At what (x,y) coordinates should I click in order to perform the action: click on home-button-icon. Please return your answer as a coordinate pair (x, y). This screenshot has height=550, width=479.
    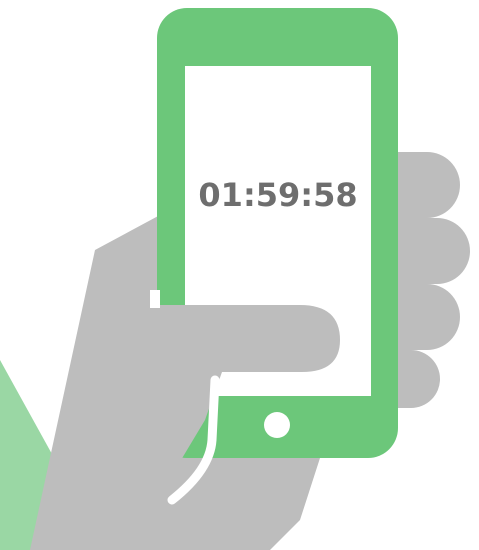
    Looking at the image, I should click on (277, 425).